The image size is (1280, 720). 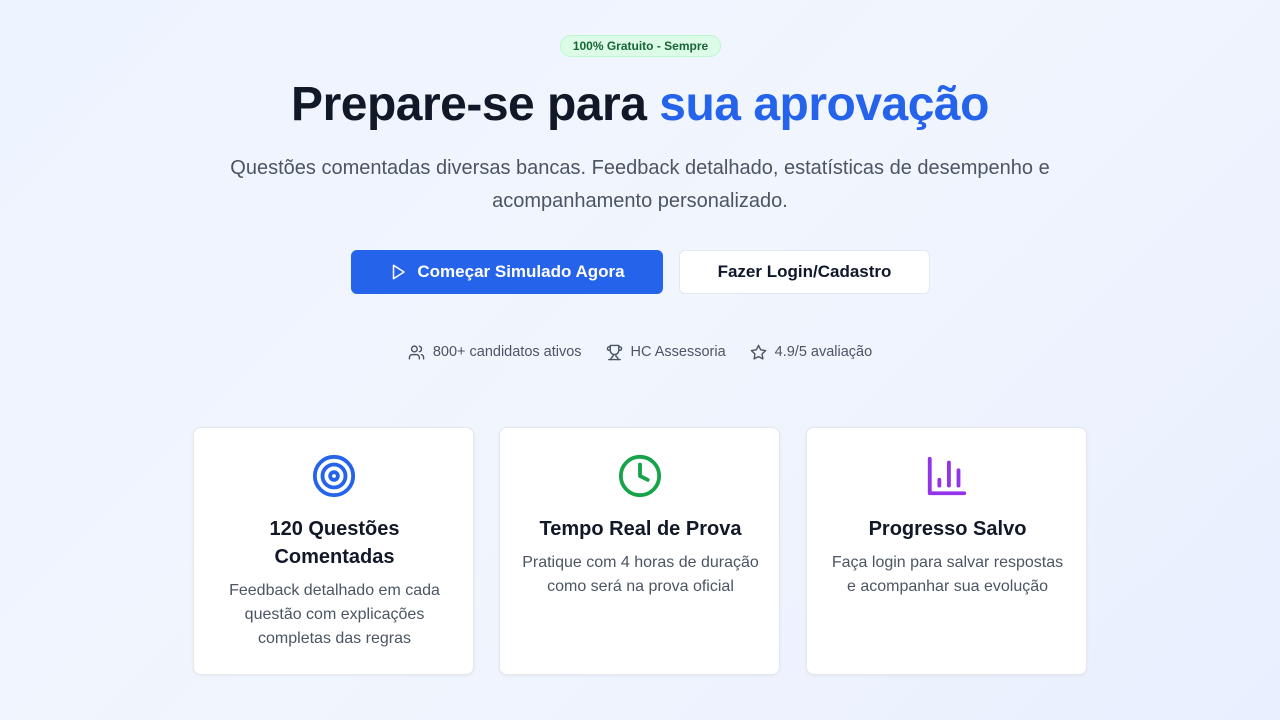 I want to click on stat-rating-label: 4.9/5 avaliação, so click(x=823, y=352).